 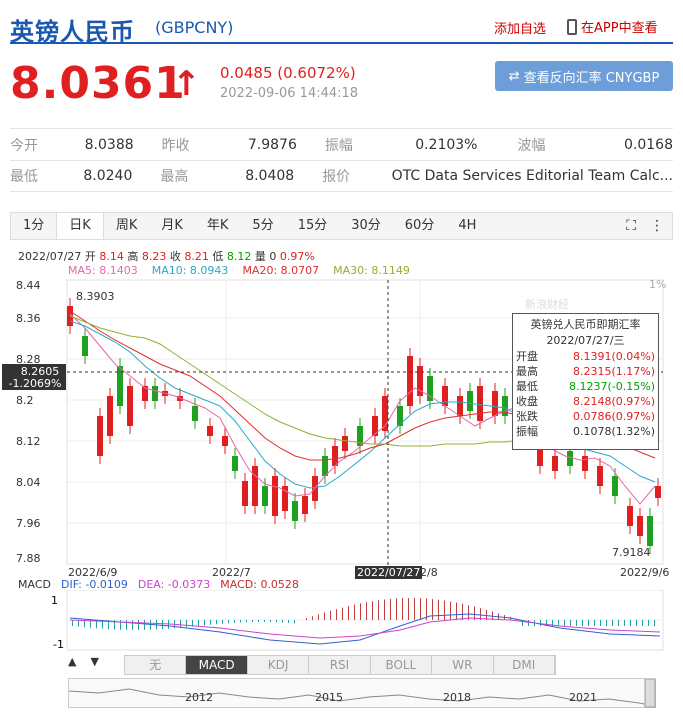 I want to click on watermark: 新浪财经, so click(x=547, y=304).